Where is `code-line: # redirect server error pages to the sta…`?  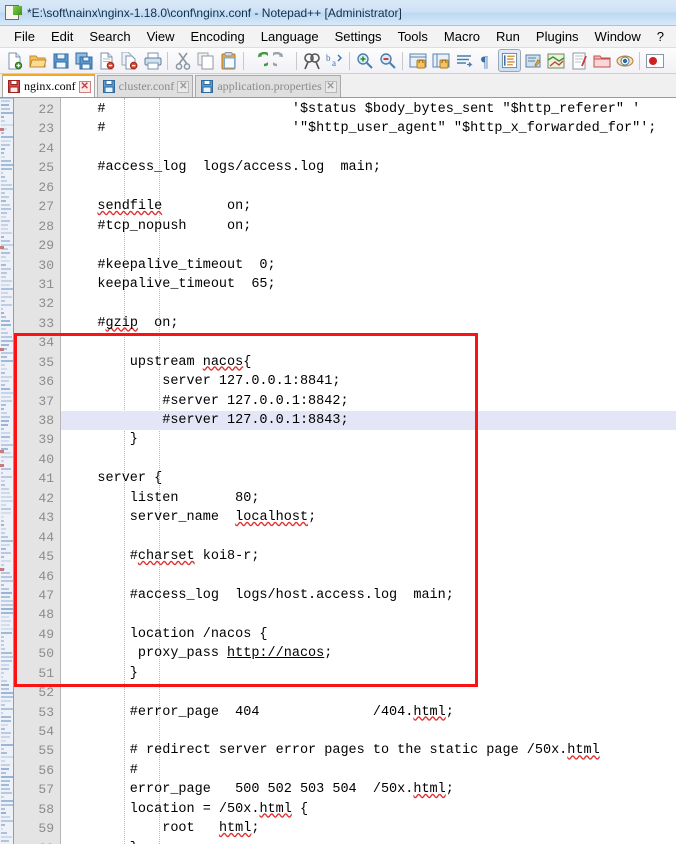 code-line: # redirect server error pages to the sta… is located at coordinates (368, 750).